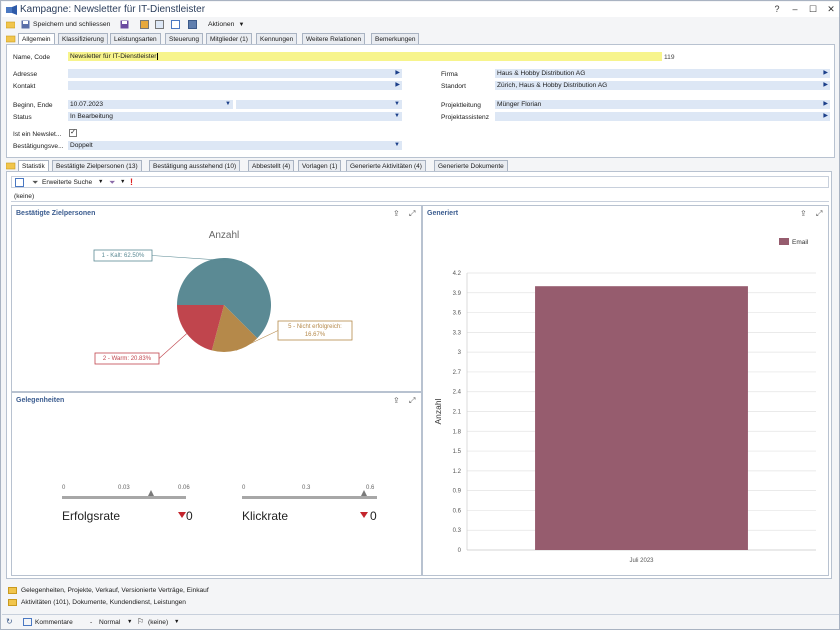 The width and height of the screenshot is (840, 630). Describe the element at coordinates (158, 622) in the screenshot. I see `flag-select: (keine)` at that location.